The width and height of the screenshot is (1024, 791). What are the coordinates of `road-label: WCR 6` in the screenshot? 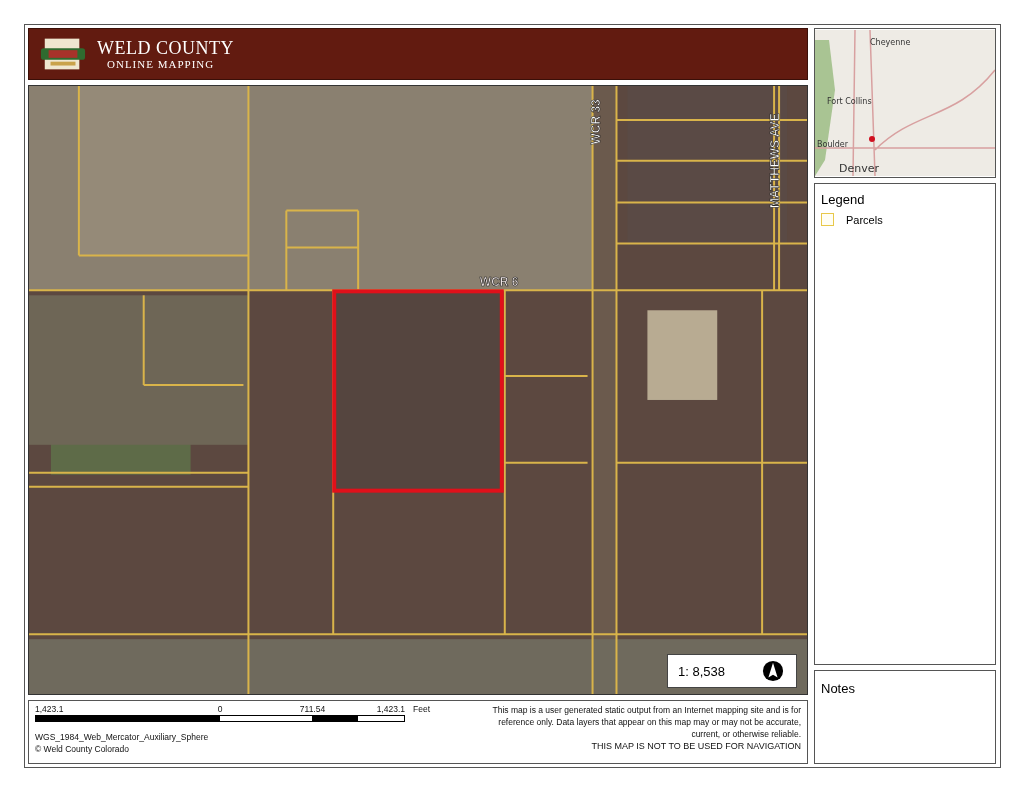 It's located at (499, 282).